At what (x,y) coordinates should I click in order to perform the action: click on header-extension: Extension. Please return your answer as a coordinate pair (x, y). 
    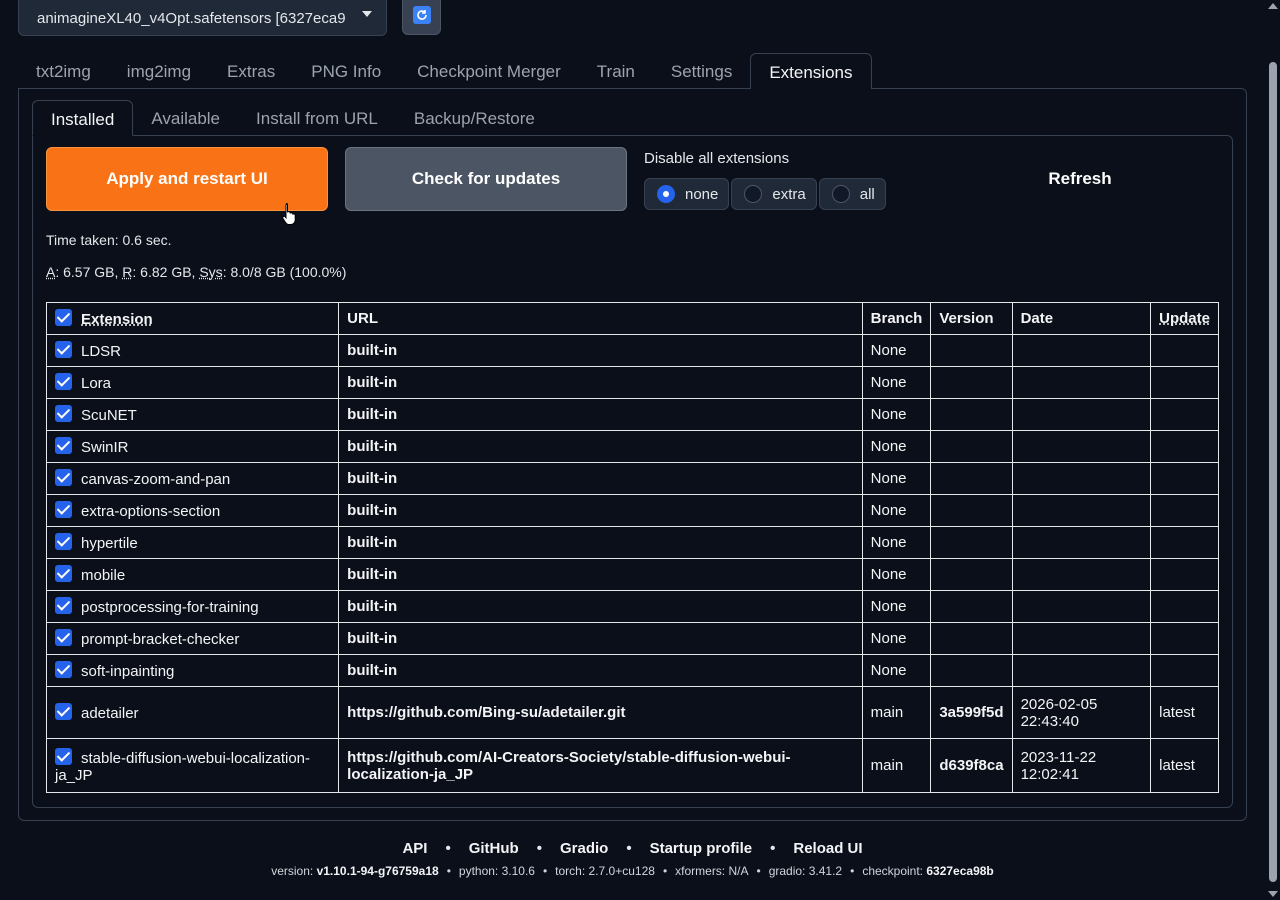
    Looking at the image, I should click on (192, 318).